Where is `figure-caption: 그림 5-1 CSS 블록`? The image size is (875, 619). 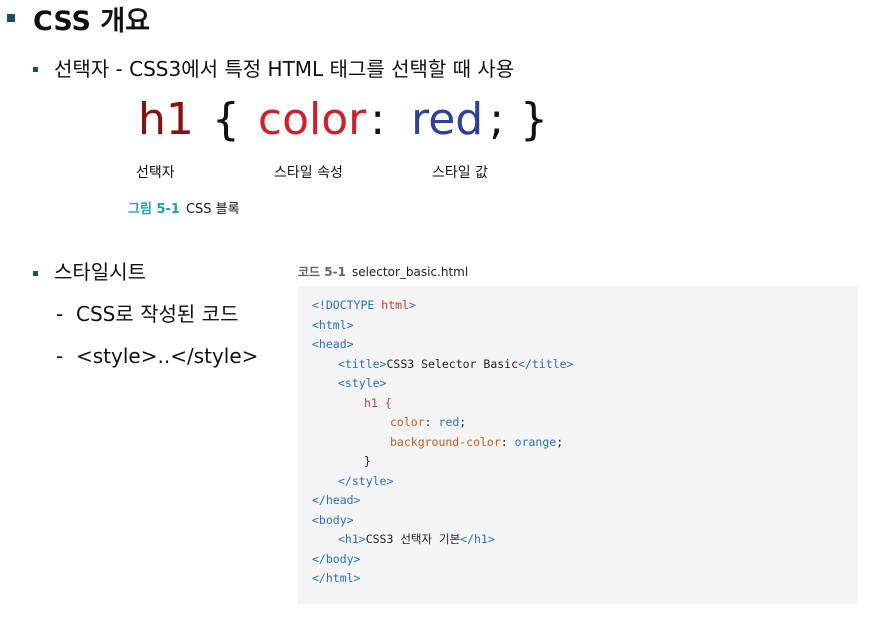 figure-caption: 그림 5-1 CSS 블록 is located at coordinates (184, 207).